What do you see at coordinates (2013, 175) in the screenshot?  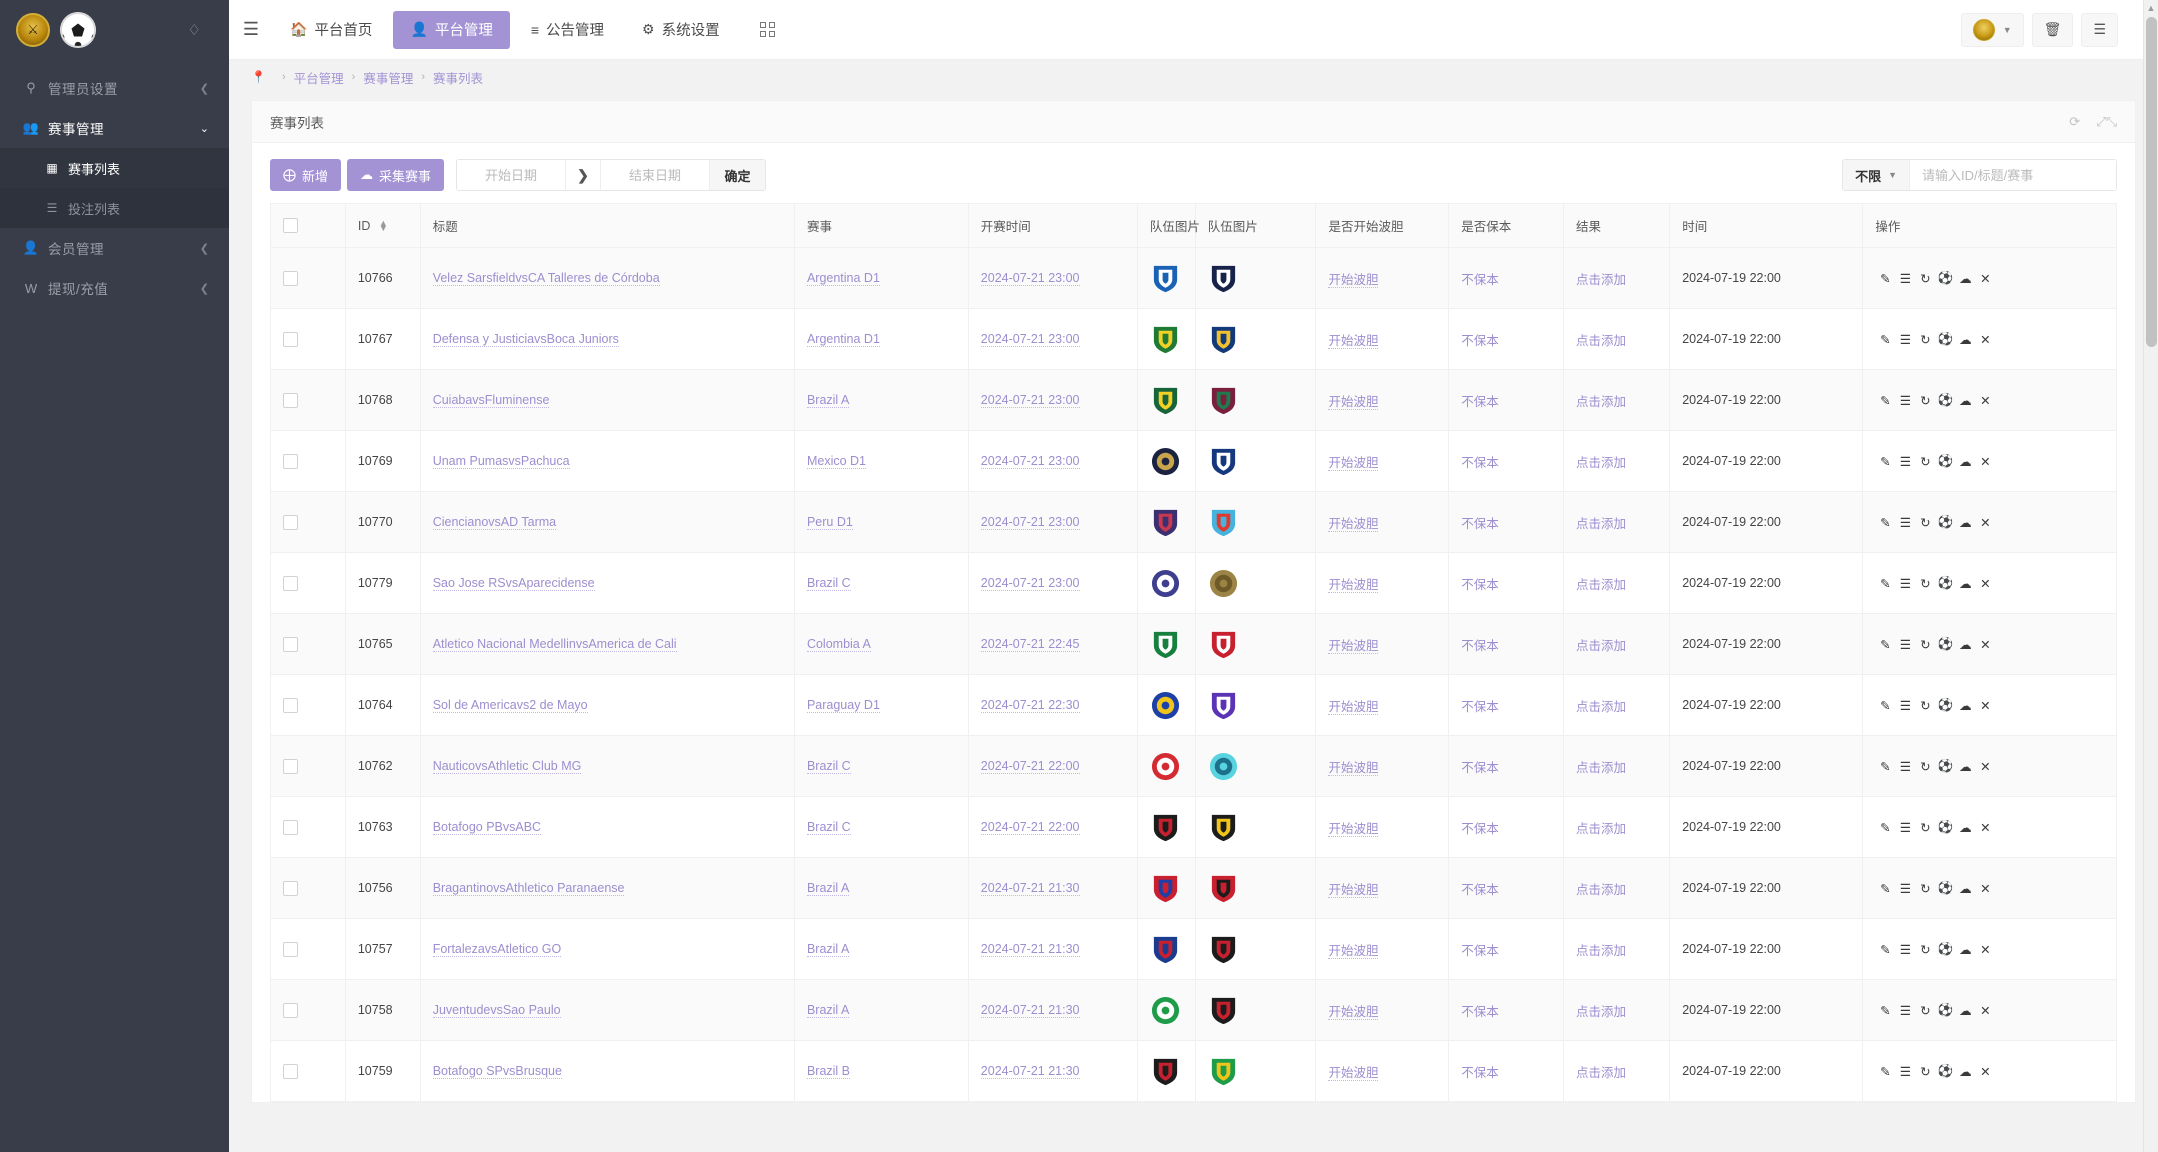 I see `search-input` at bounding box center [2013, 175].